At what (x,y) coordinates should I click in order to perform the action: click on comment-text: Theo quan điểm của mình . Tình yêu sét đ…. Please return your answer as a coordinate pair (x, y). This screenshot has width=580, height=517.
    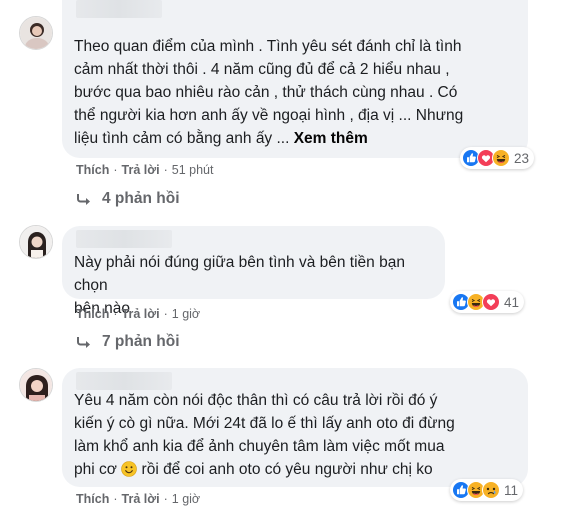
    Looking at the image, I should click on (269, 92).